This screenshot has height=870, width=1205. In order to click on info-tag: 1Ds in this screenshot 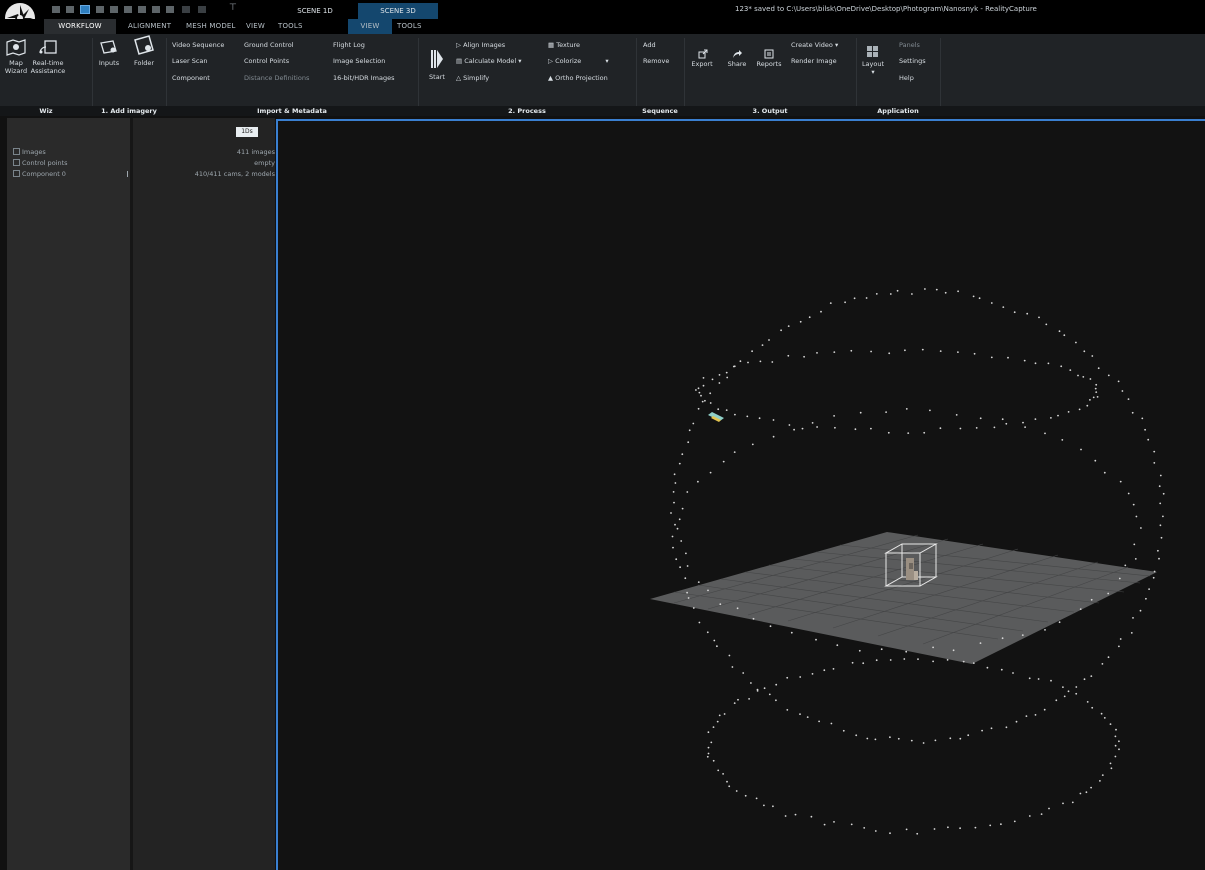, I will do `click(247, 132)`.